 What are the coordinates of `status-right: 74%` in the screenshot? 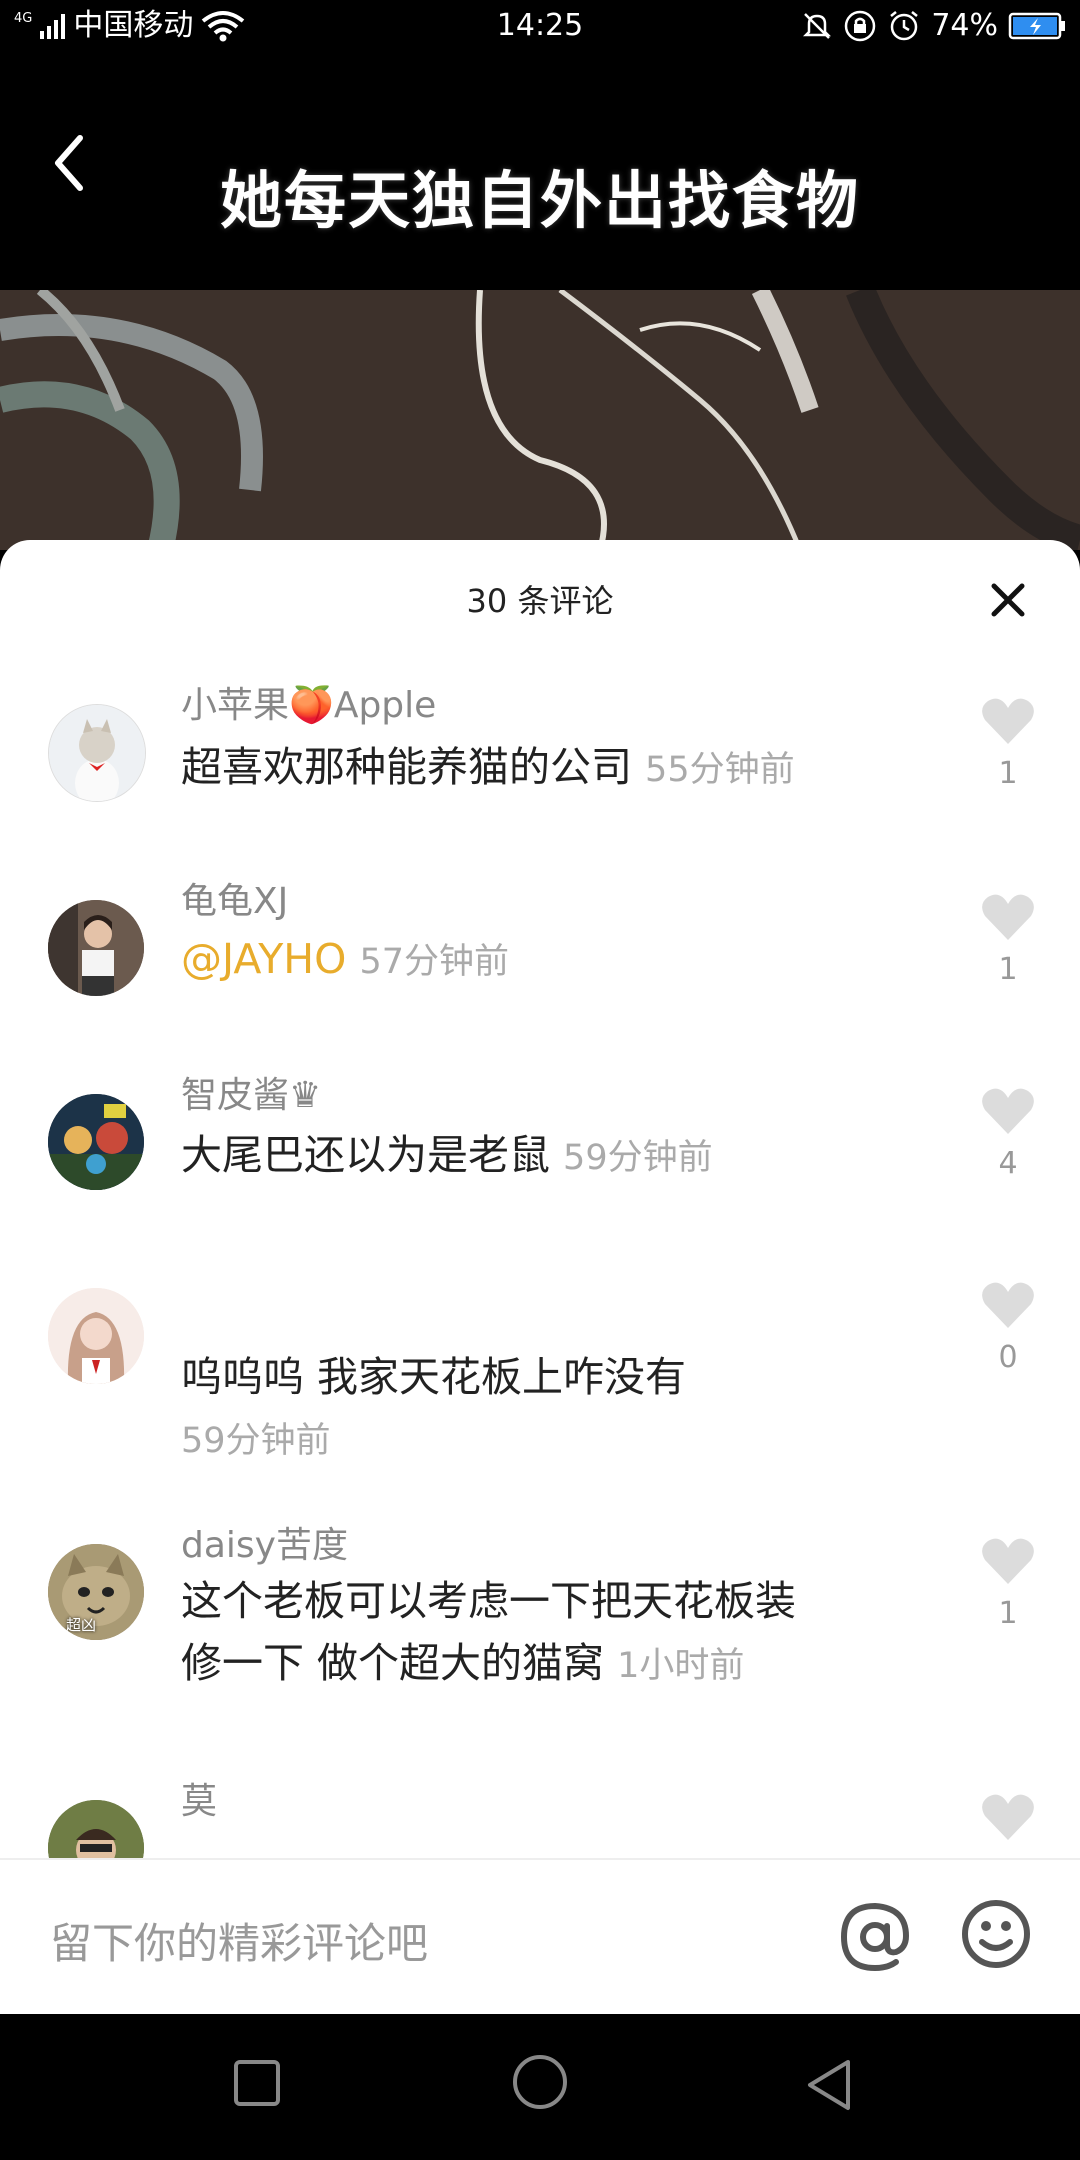 It's located at (933, 26).